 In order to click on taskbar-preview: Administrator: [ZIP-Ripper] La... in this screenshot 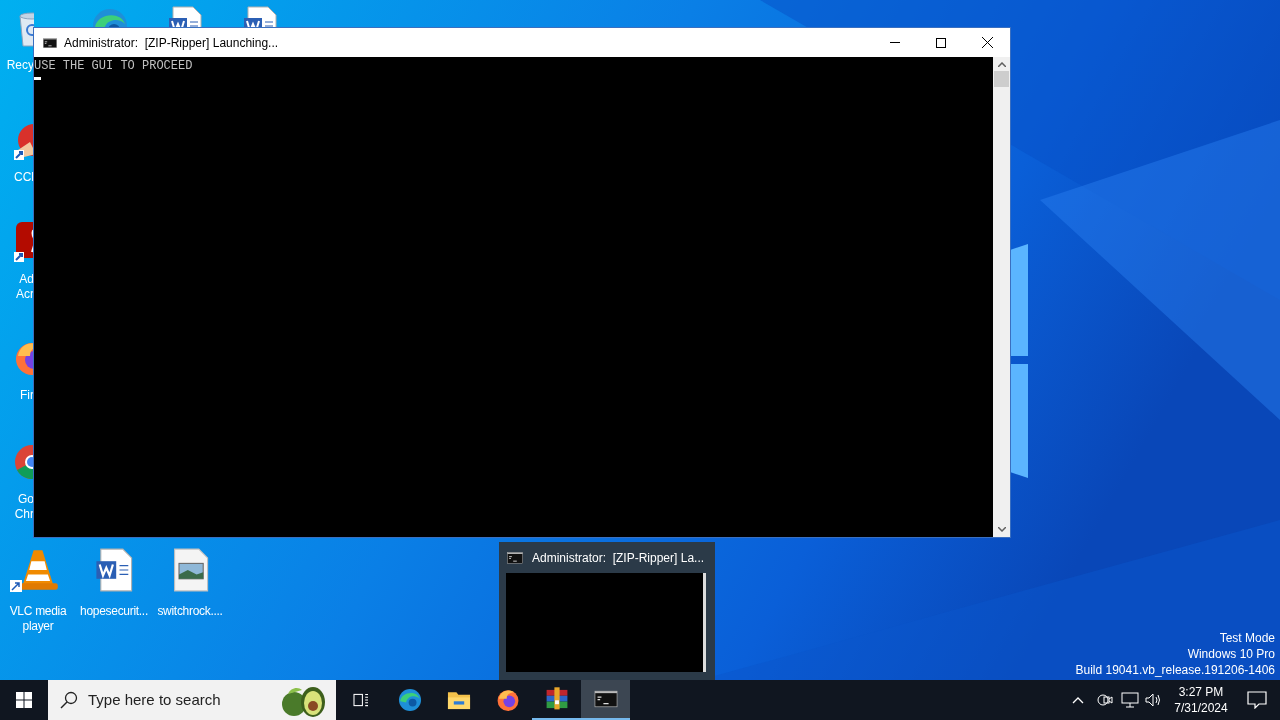, I will do `click(607, 611)`.